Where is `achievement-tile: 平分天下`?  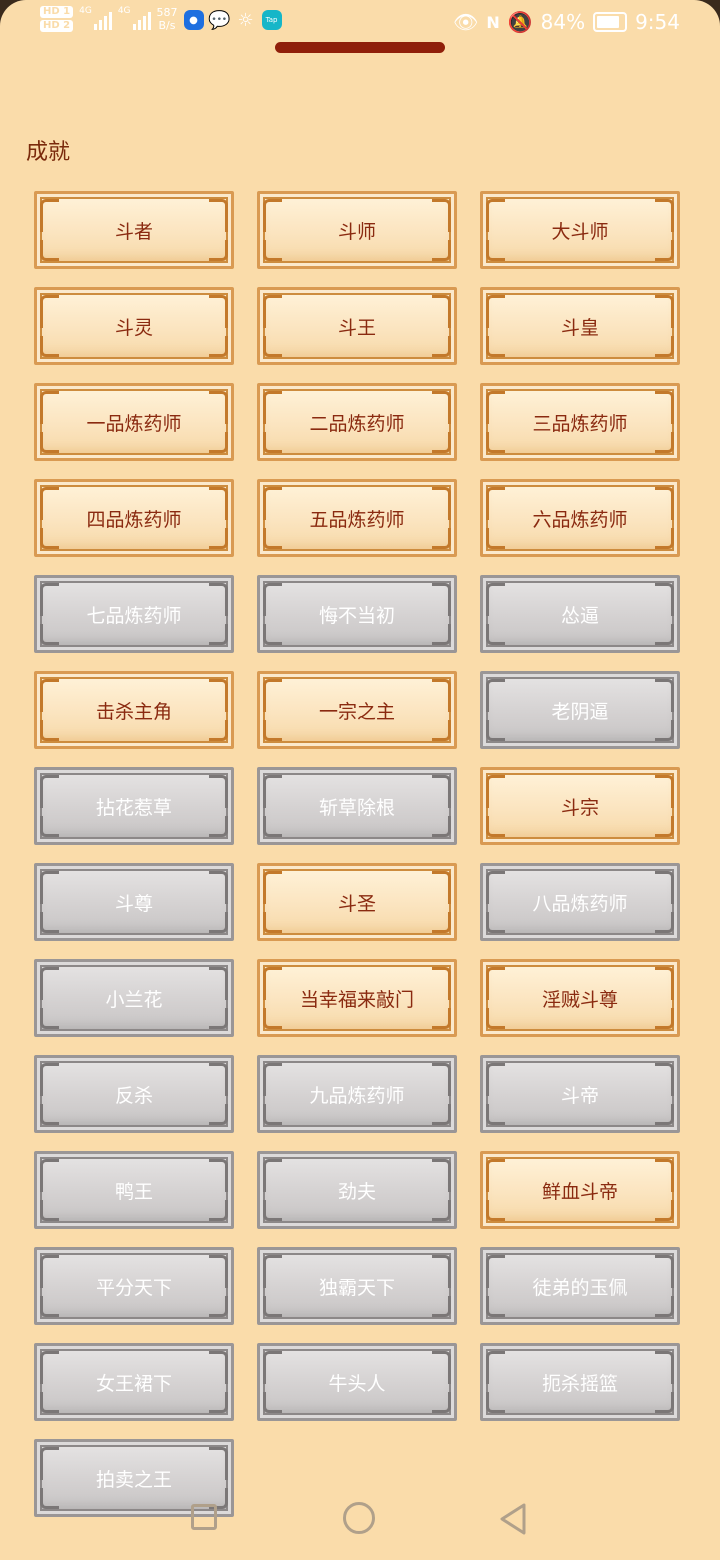
achievement-tile: 平分天下 is located at coordinates (134, 1286).